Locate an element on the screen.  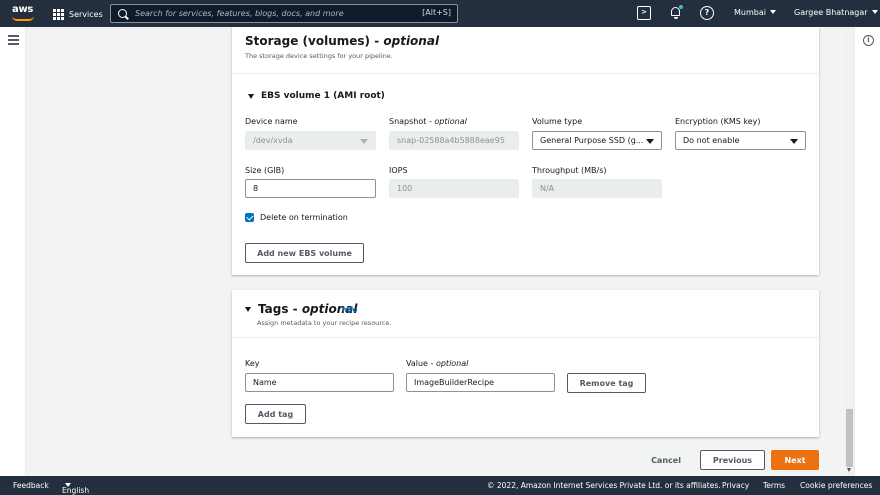
aws-logo: aws is located at coordinates (23, 13).